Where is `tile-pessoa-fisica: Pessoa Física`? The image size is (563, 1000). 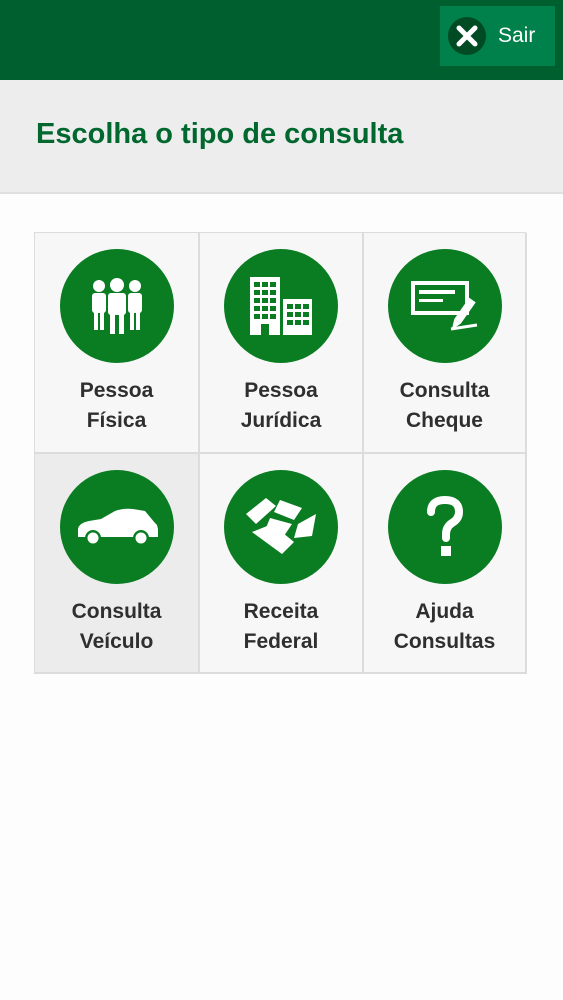 tile-pessoa-fisica: Pessoa Física is located at coordinates (117, 343).